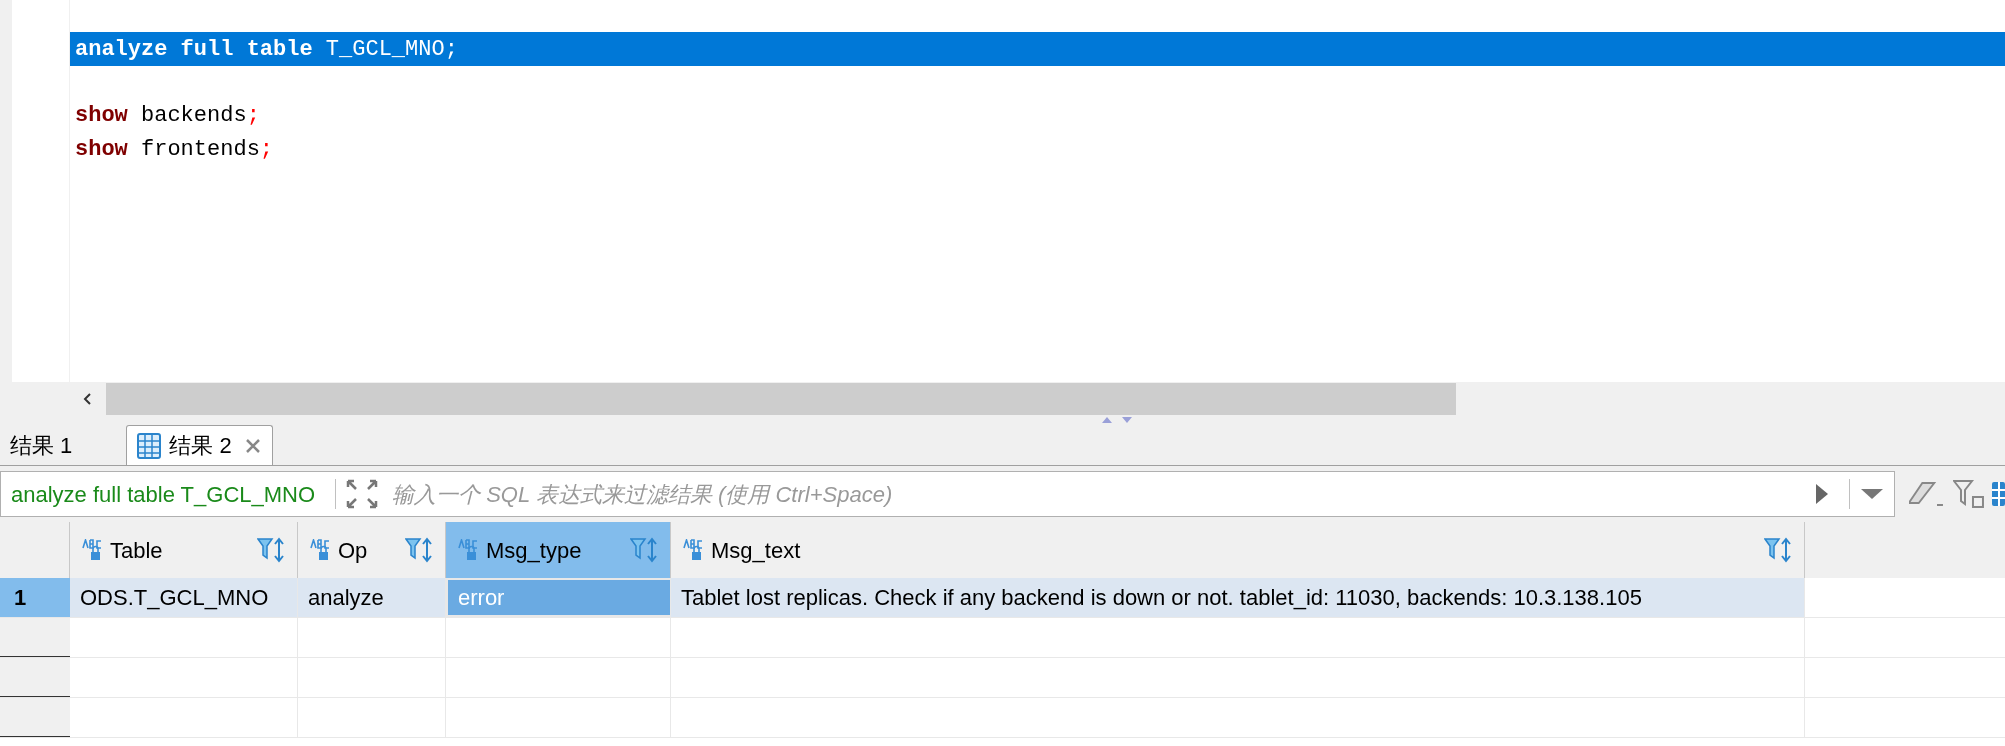 The image size is (2005, 746). Describe the element at coordinates (1822, 494) in the screenshot. I see `run-icon` at that location.